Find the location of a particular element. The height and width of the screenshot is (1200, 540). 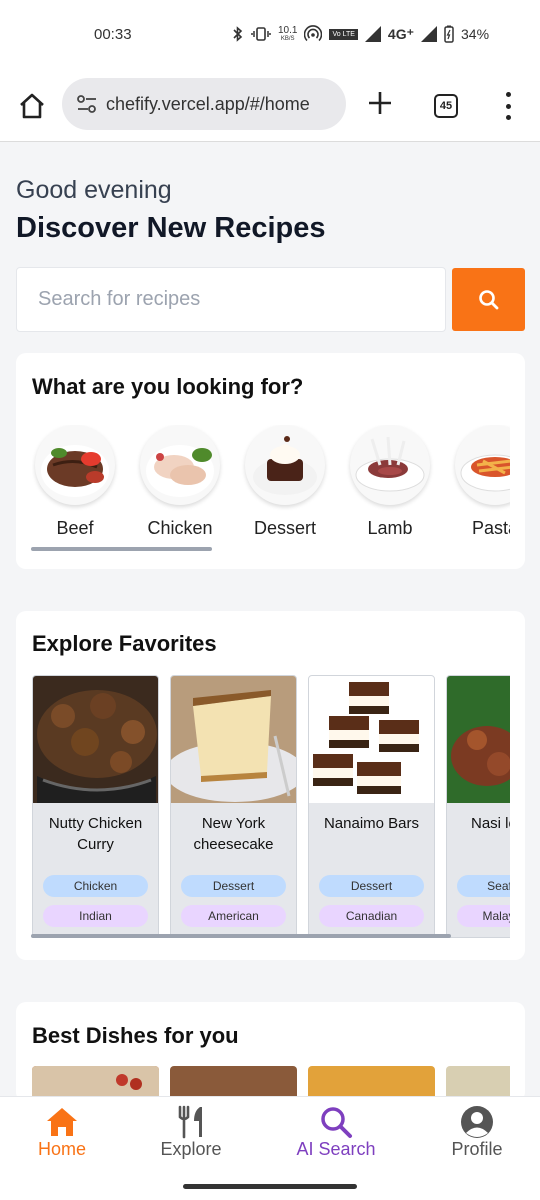

recipe-name: New York cheesecake is located at coordinates (233, 834).